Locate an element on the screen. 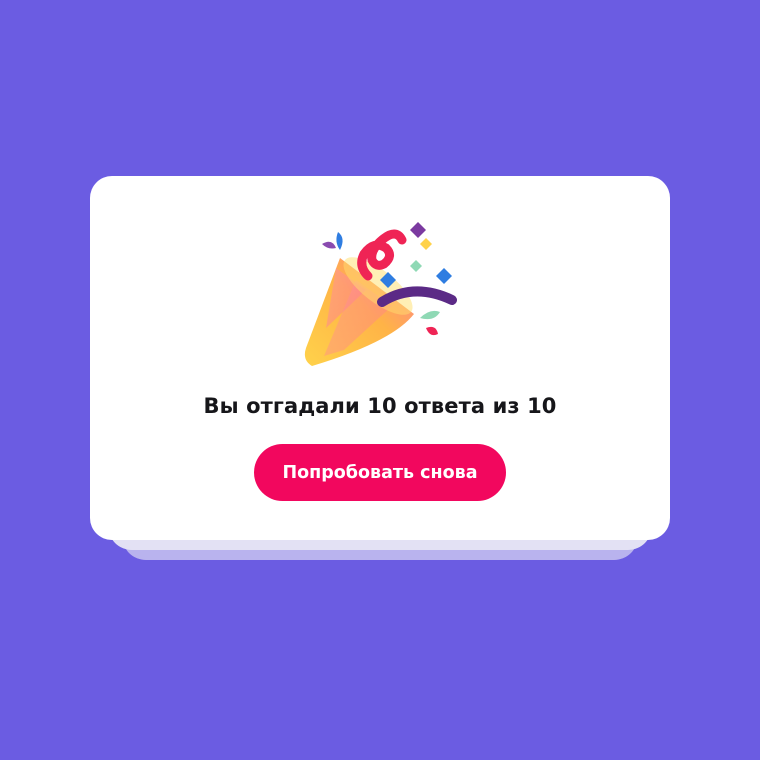  retry-button: Попробовать снова is located at coordinates (380, 472).